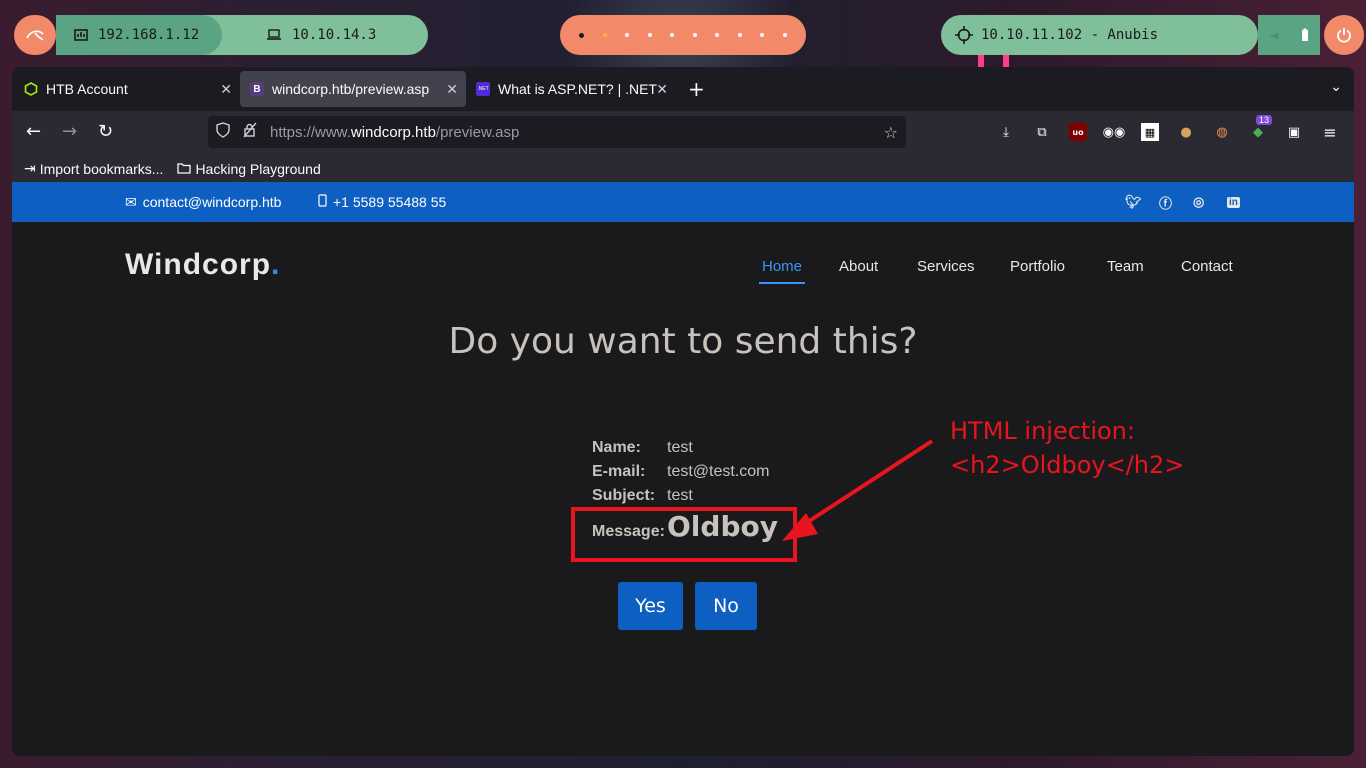  I want to click on annotation-line-1: HTML injection:, so click(1042, 431).